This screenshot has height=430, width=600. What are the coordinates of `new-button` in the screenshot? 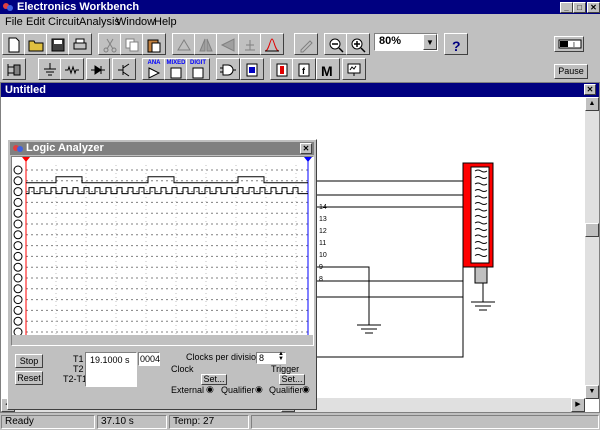 It's located at (14, 44).